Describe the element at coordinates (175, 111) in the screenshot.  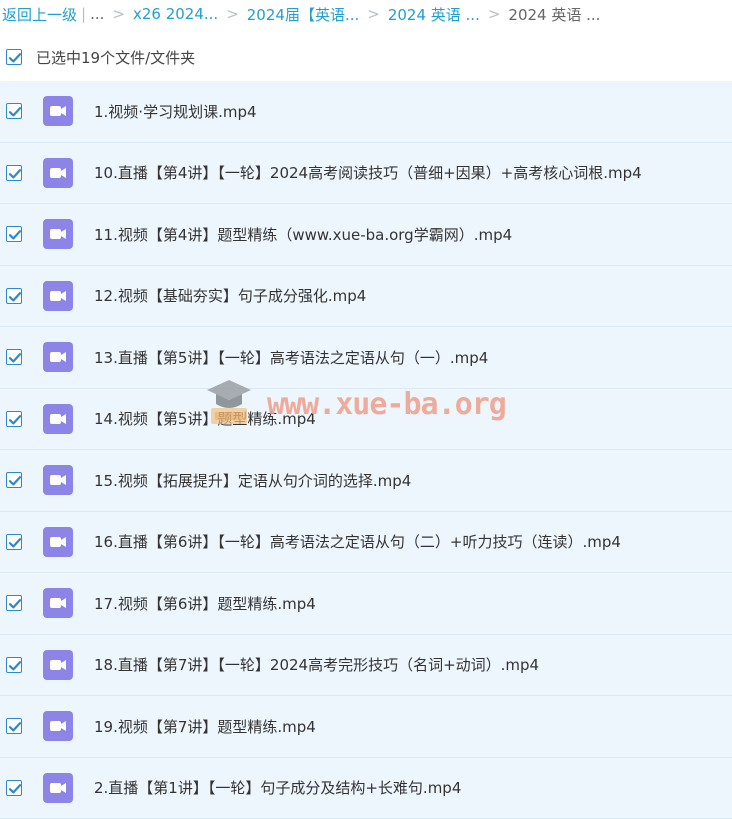
I see `file-name: 1.视频·学习规划课.mp4` at that location.